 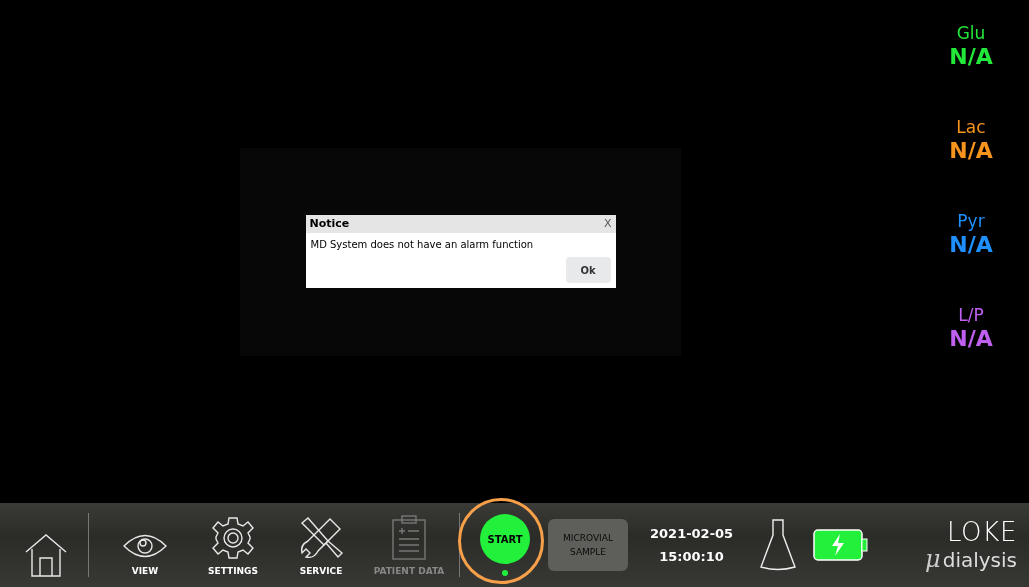 I want to click on dialog-message: MD System does not have an alarm function, so click(x=422, y=245).